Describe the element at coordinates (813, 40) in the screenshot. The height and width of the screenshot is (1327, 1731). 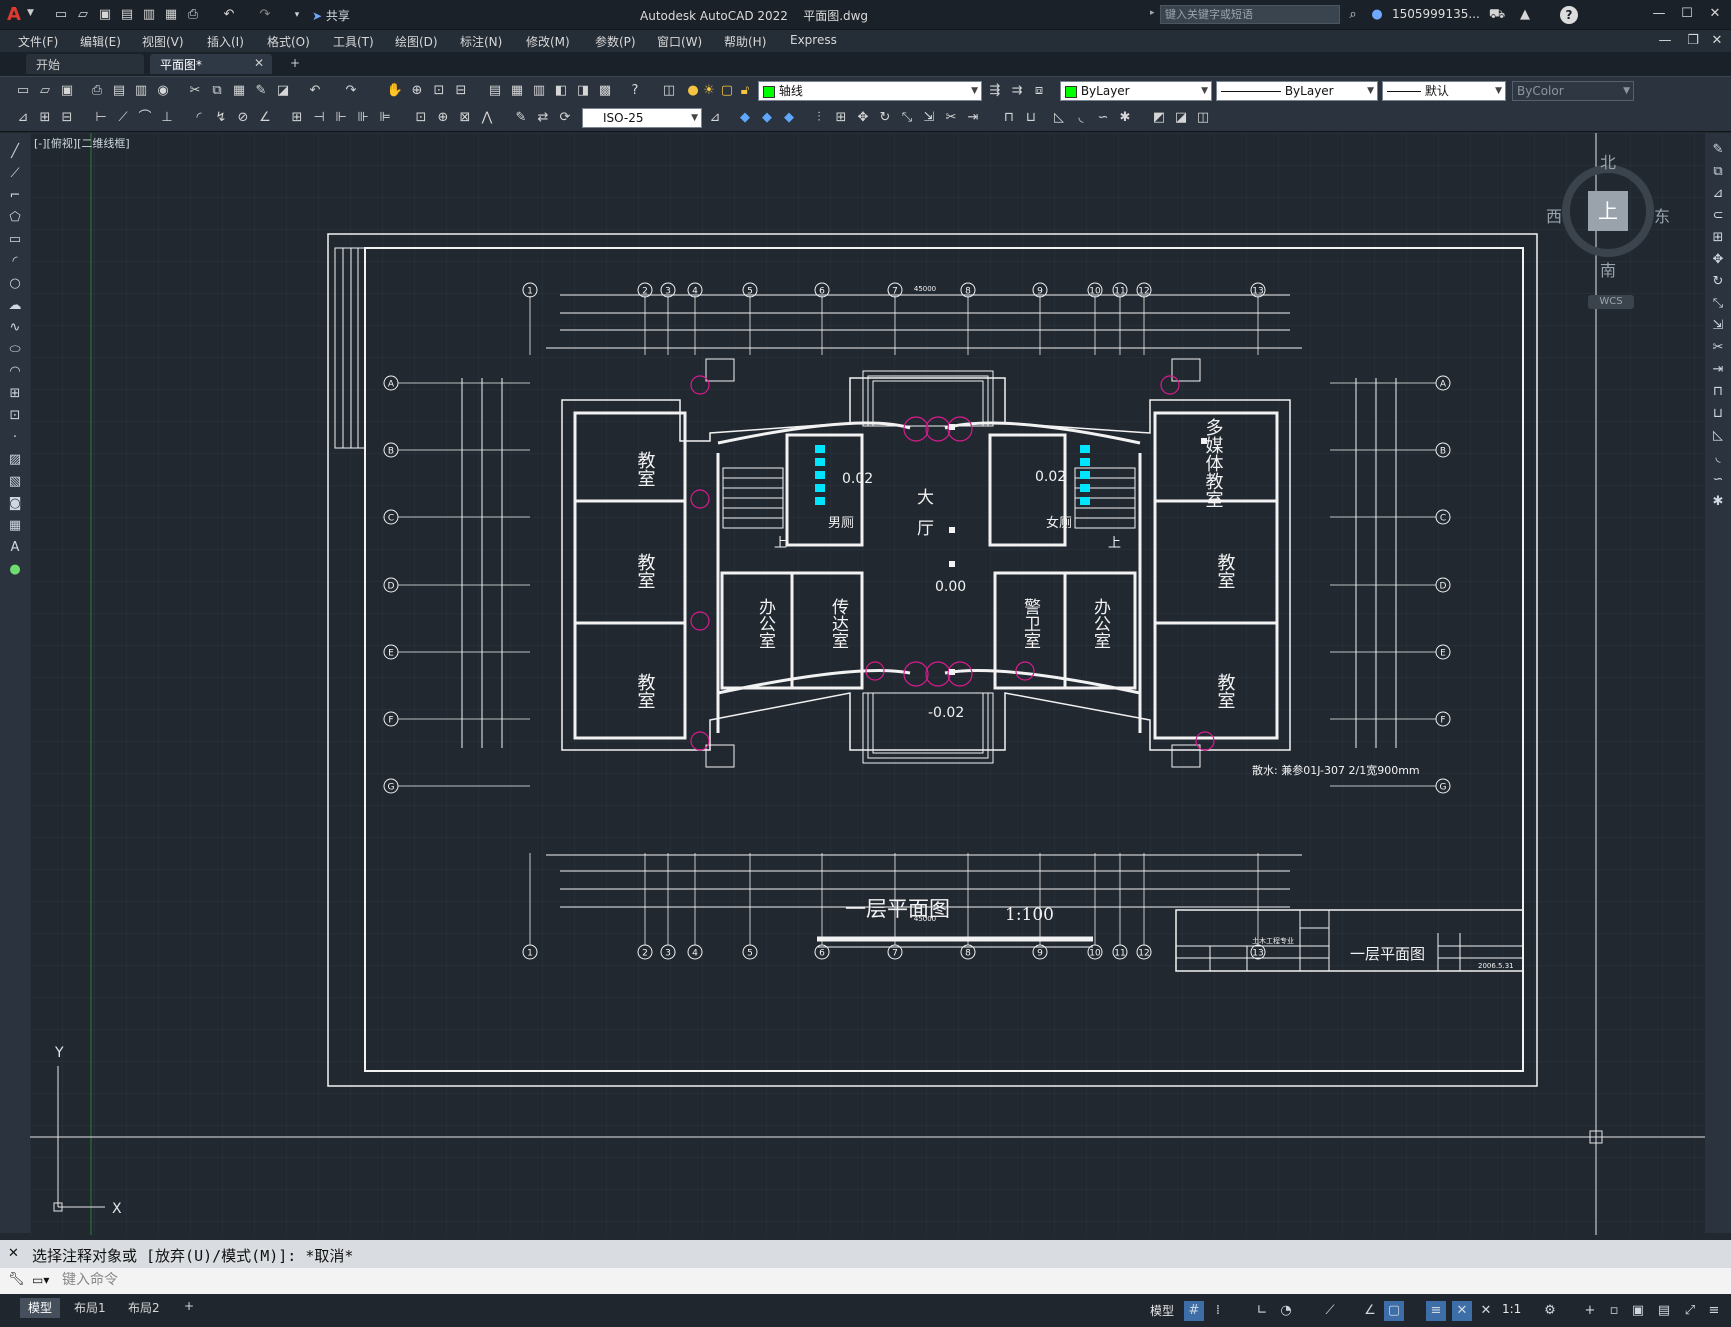
I see `menu-express: Express` at that location.